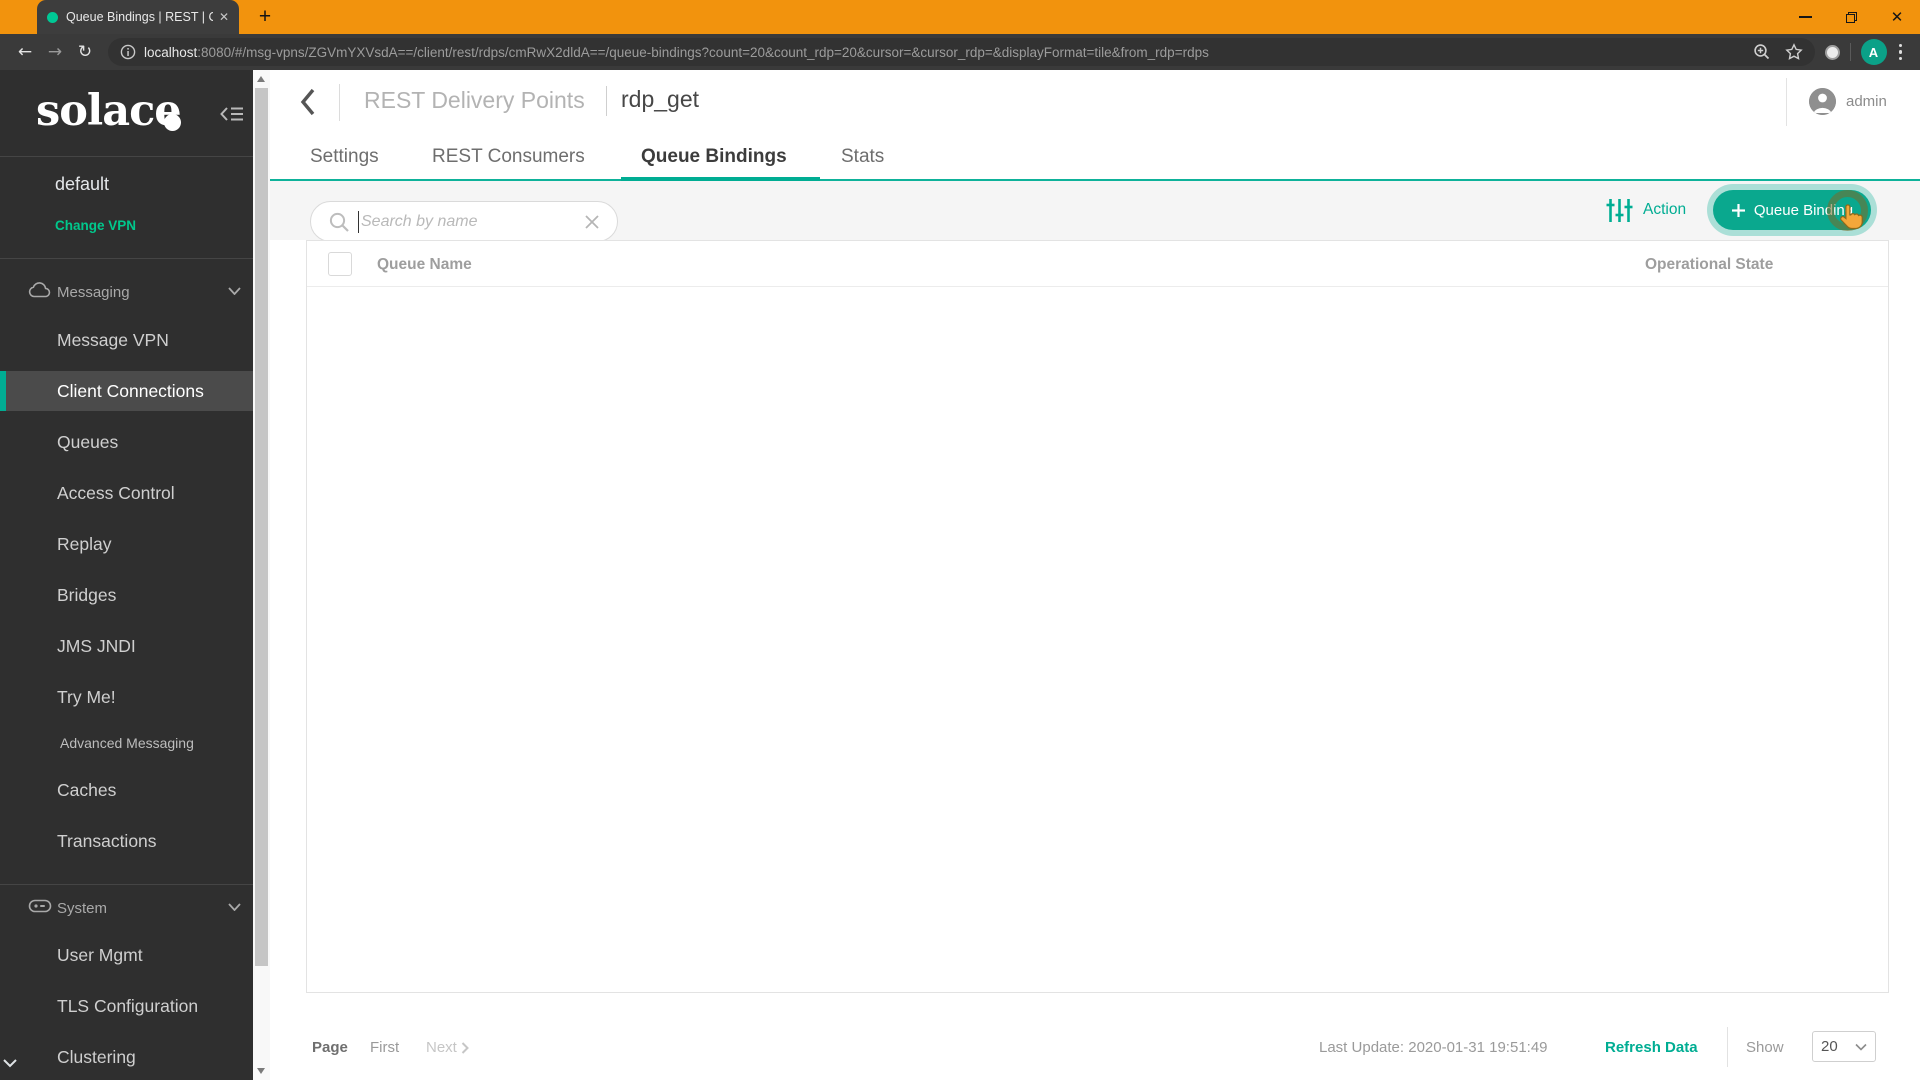 The width and height of the screenshot is (1920, 1080). What do you see at coordinates (126, 955) in the screenshot?
I see `sidebar-item-user-mgmt: User Mgmt` at bounding box center [126, 955].